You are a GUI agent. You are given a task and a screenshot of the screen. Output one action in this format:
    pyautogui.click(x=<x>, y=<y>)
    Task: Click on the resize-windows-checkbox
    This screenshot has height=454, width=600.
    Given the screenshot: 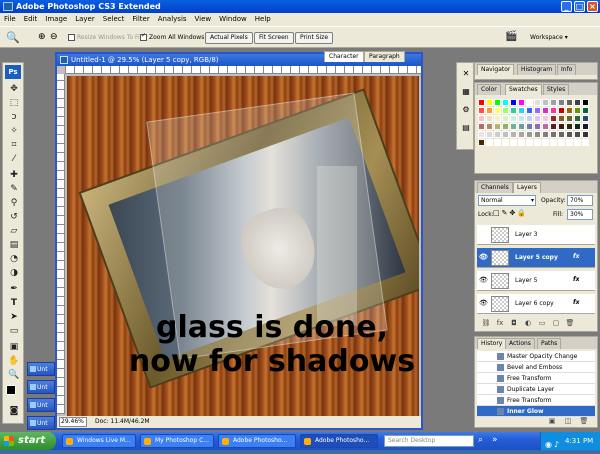 What is the action you would take?
    pyautogui.click(x=71, y=37)
    